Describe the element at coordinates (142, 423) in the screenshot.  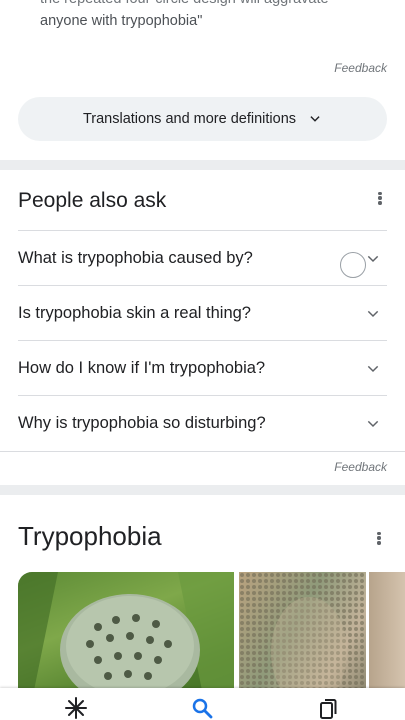
I see `paa-question-text: Why is trypophobia so disturbing?` at that location.